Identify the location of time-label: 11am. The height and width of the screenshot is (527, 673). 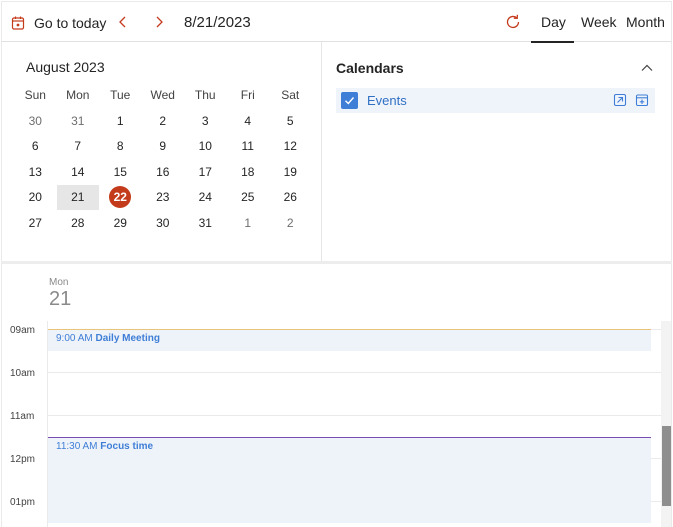
(22, 416).